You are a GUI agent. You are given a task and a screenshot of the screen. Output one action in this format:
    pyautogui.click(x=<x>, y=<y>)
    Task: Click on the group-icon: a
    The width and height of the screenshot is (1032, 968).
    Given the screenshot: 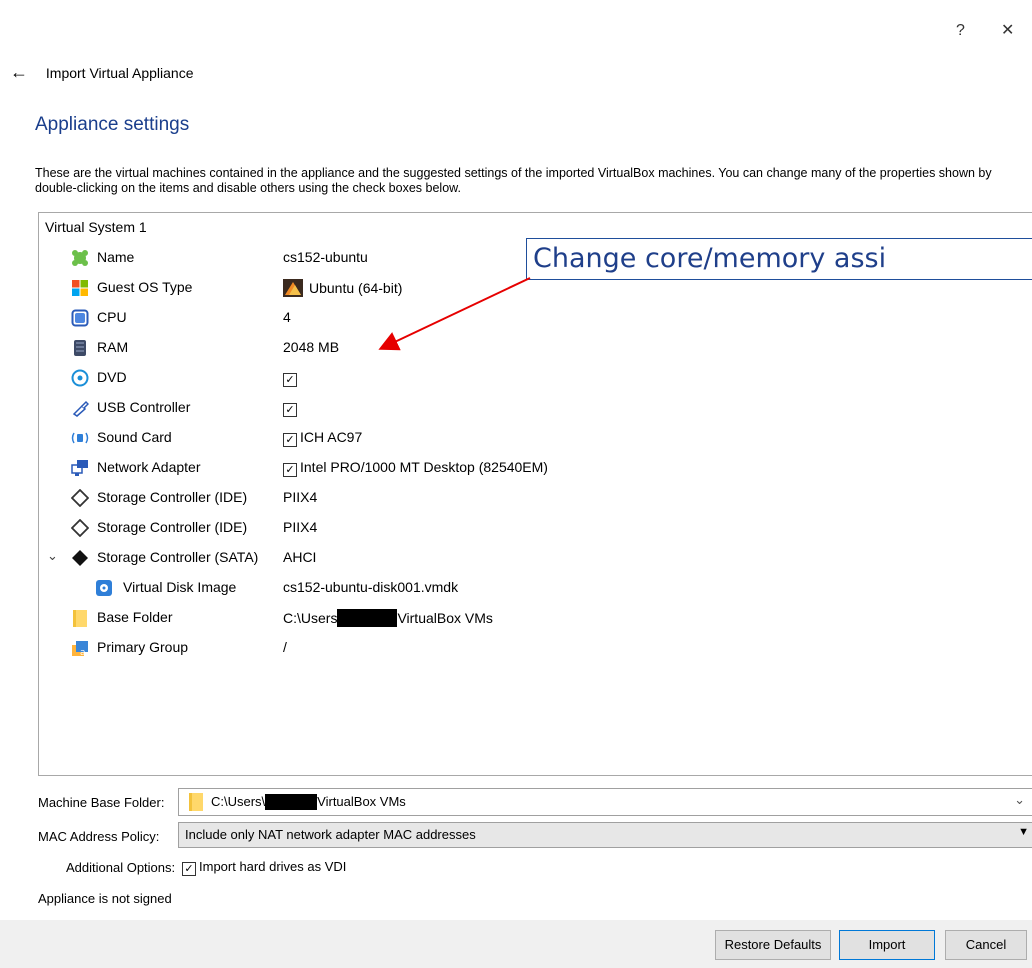 What is the action you would take?
    pyautogui.click(x=80, y=649)
    